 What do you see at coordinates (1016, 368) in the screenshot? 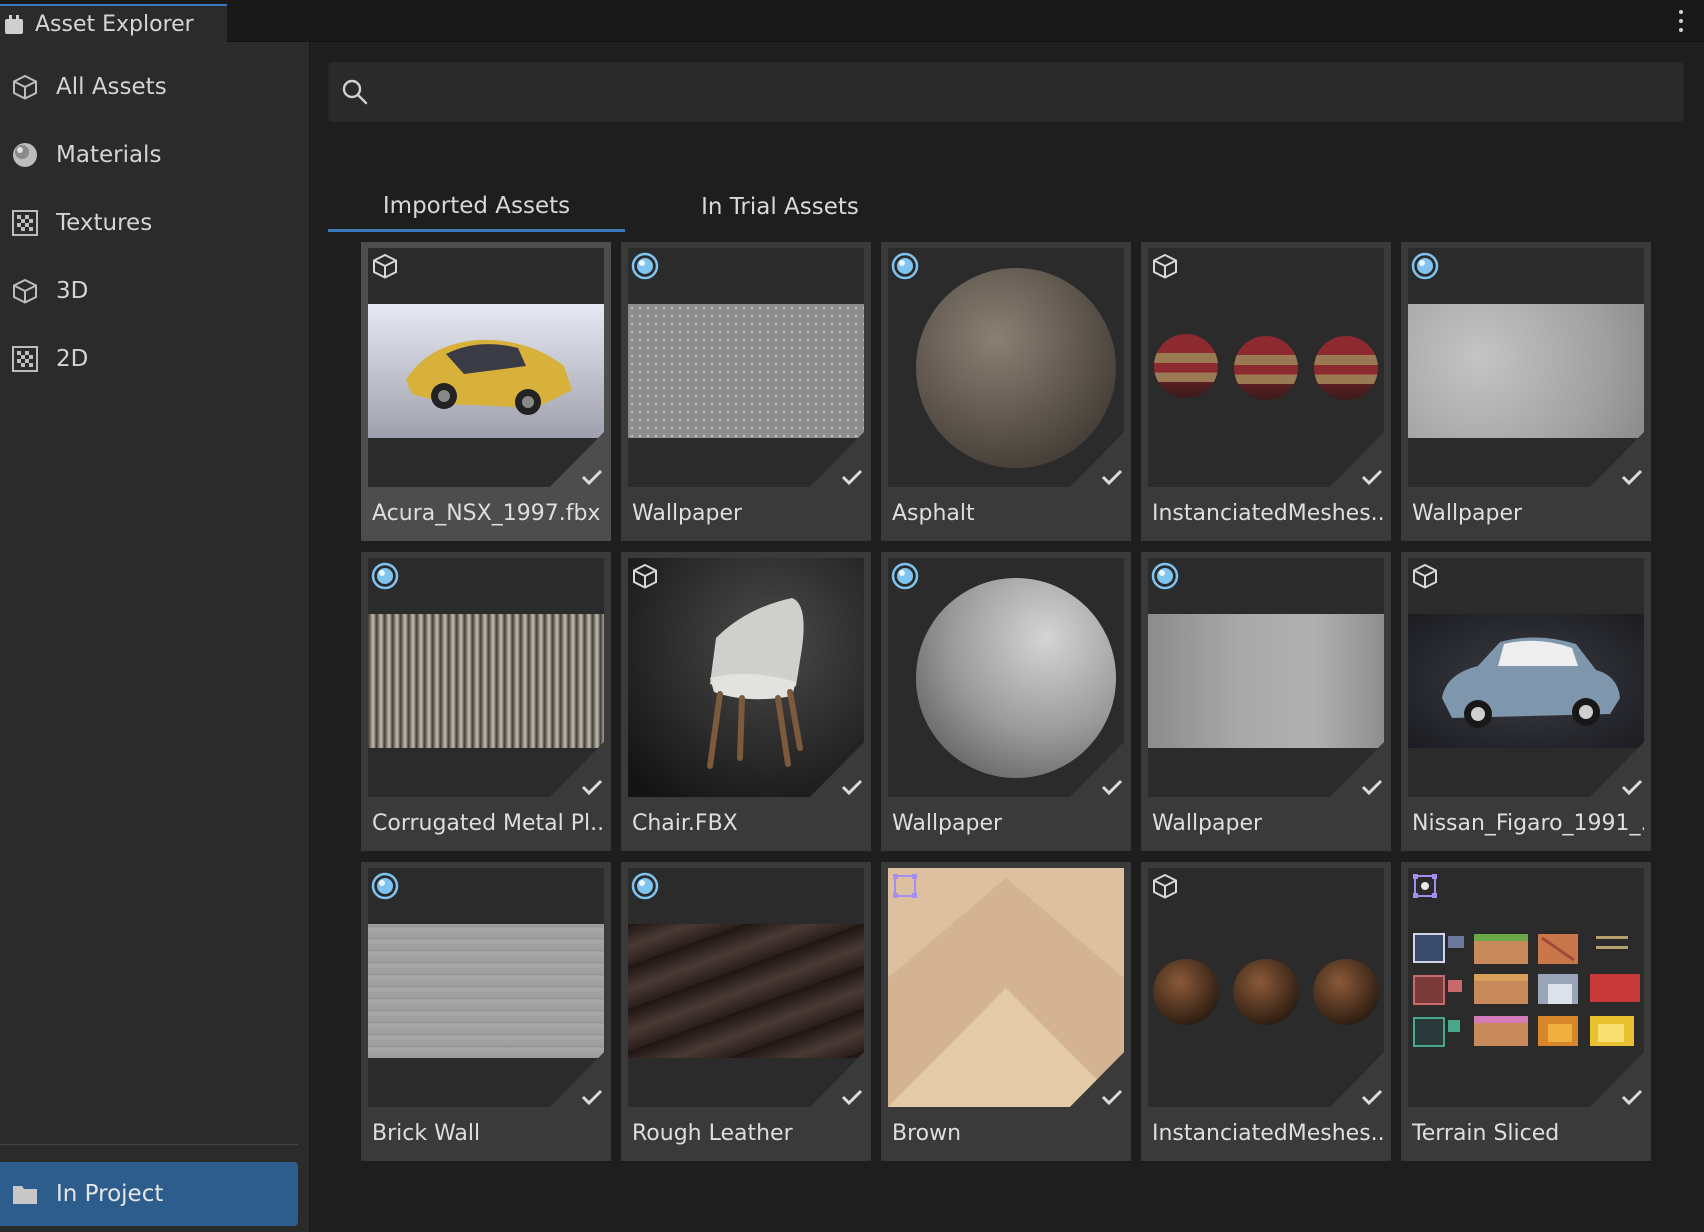
I see `asphalt-sphere` at bounding box center [1016, 368].